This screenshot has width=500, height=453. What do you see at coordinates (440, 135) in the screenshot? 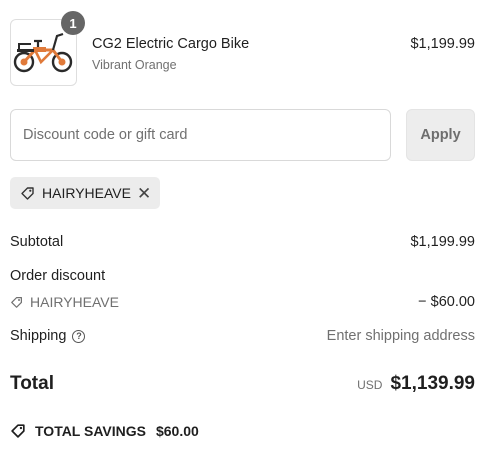
I see `apply-discount-button: Apply` at bounding box center [440, 135].